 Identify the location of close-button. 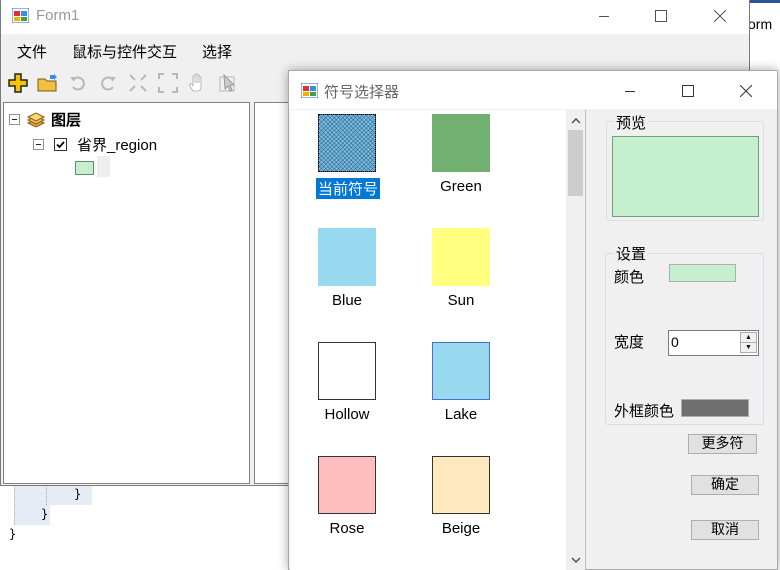
(720, 16).